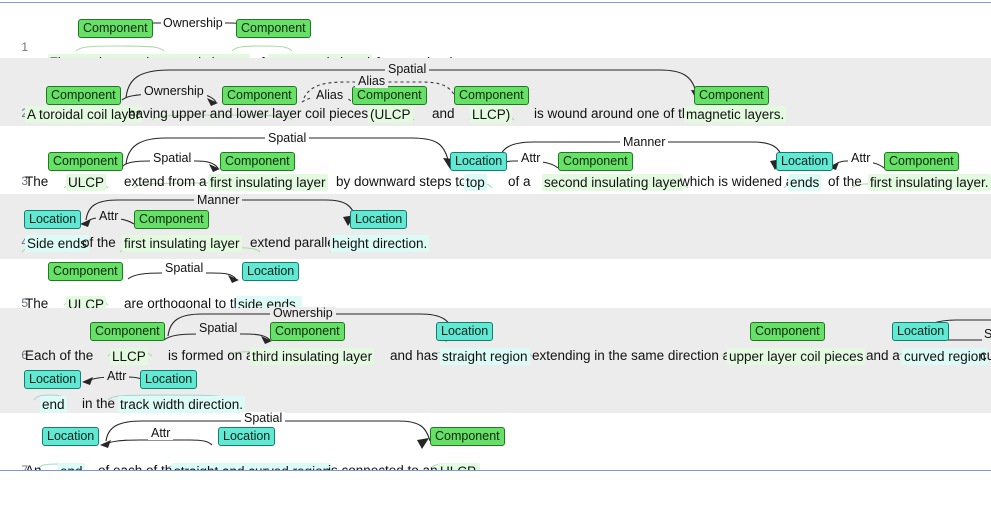  Describe the element at coordinates (33, 467) in the screenshot. I see `plain-text: An` at that location.